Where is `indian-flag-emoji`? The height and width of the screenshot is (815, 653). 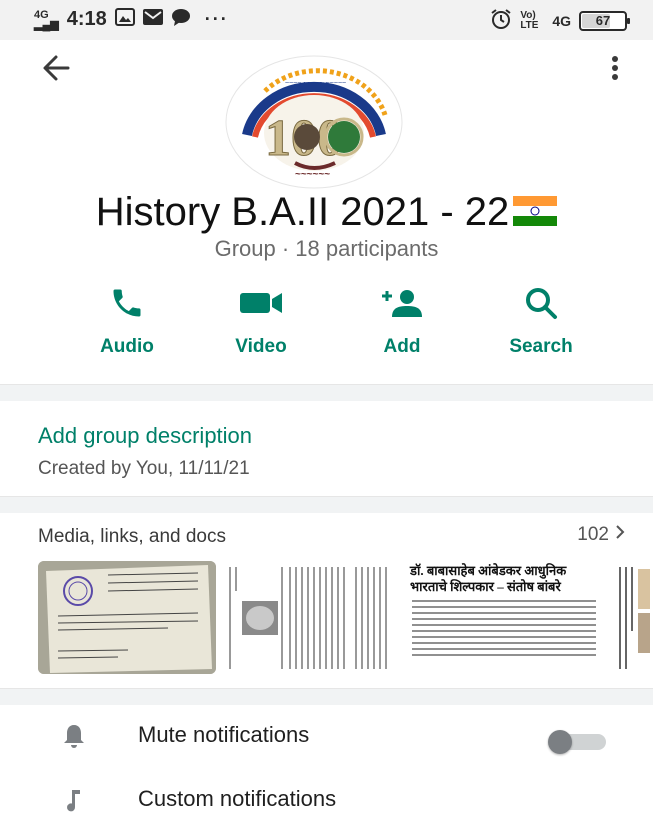
indian-flag-emoji is located at coordinates (535, 211).